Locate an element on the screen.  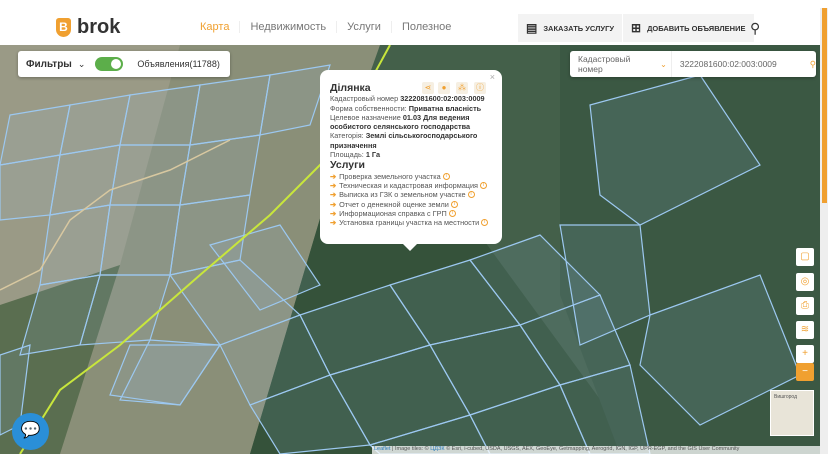
nav-realty: Недвижимость is located at coordinates (289, 27).